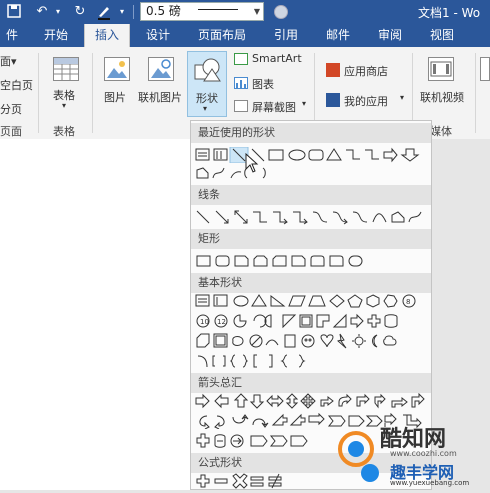  What do you see at coordinates (107, 36) in the screenshot?
I see `tab-insert: 插入` at bounding box center [107, 36].